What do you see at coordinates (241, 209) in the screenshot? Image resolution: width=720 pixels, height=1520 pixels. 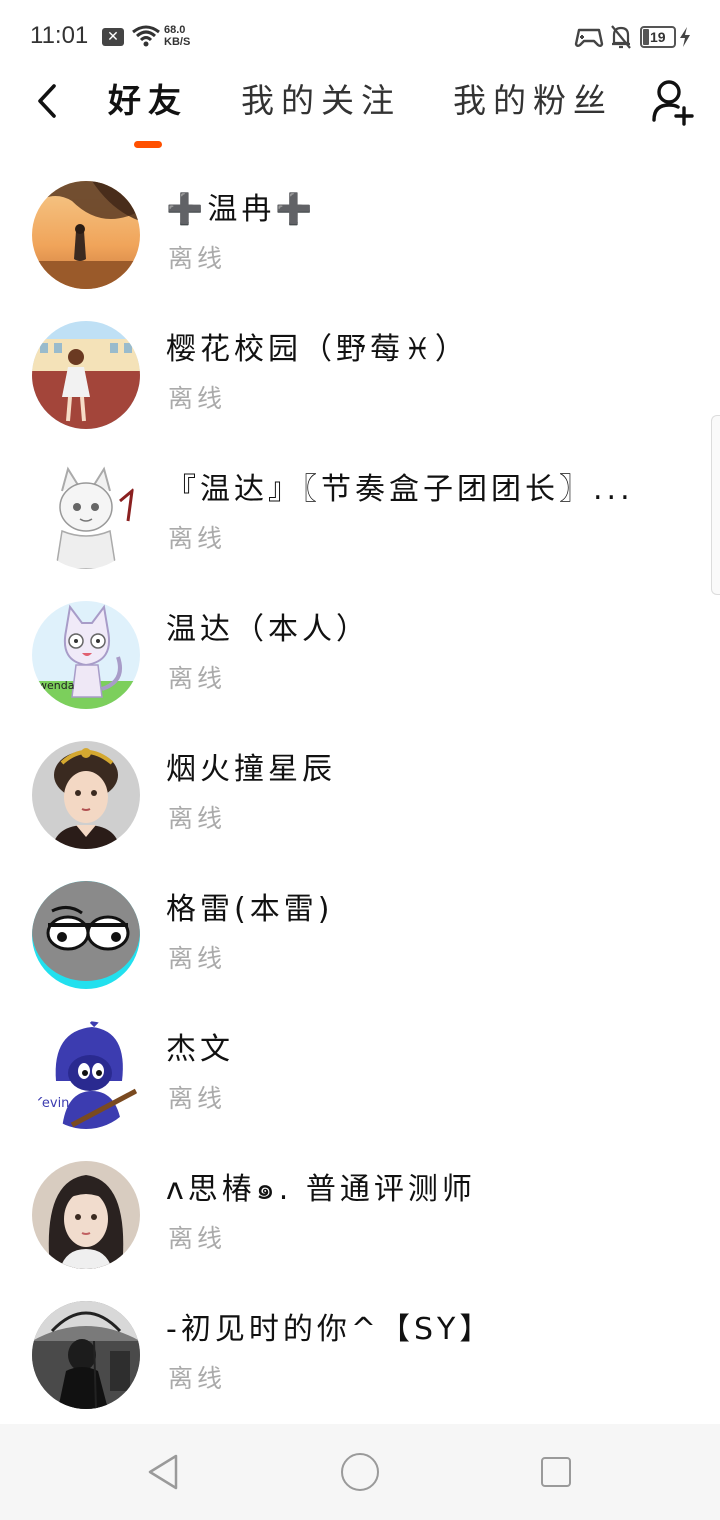 I see `friend-name: ➕温冉➕` at bounding box center [241, 209].